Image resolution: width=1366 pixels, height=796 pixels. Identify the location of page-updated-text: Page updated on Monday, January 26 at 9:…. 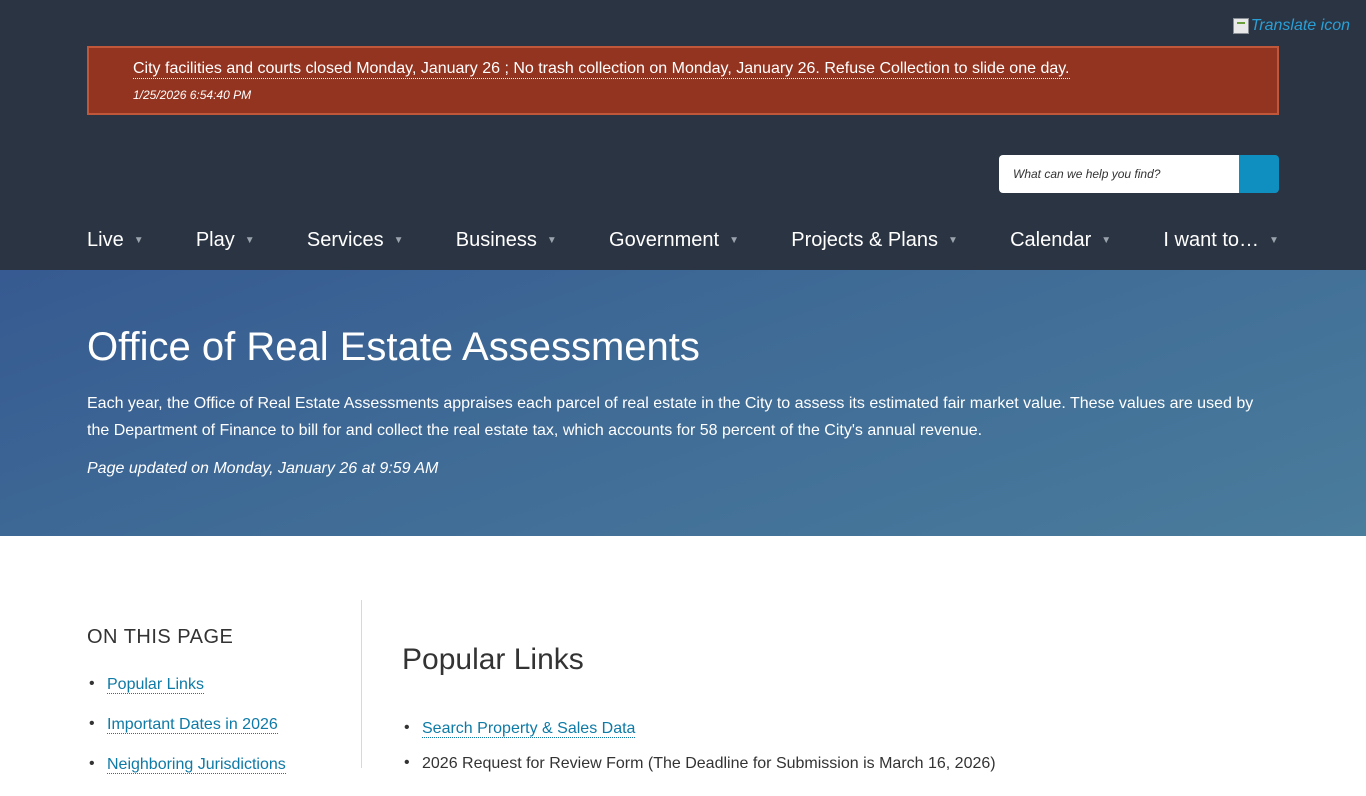
(263, 468).